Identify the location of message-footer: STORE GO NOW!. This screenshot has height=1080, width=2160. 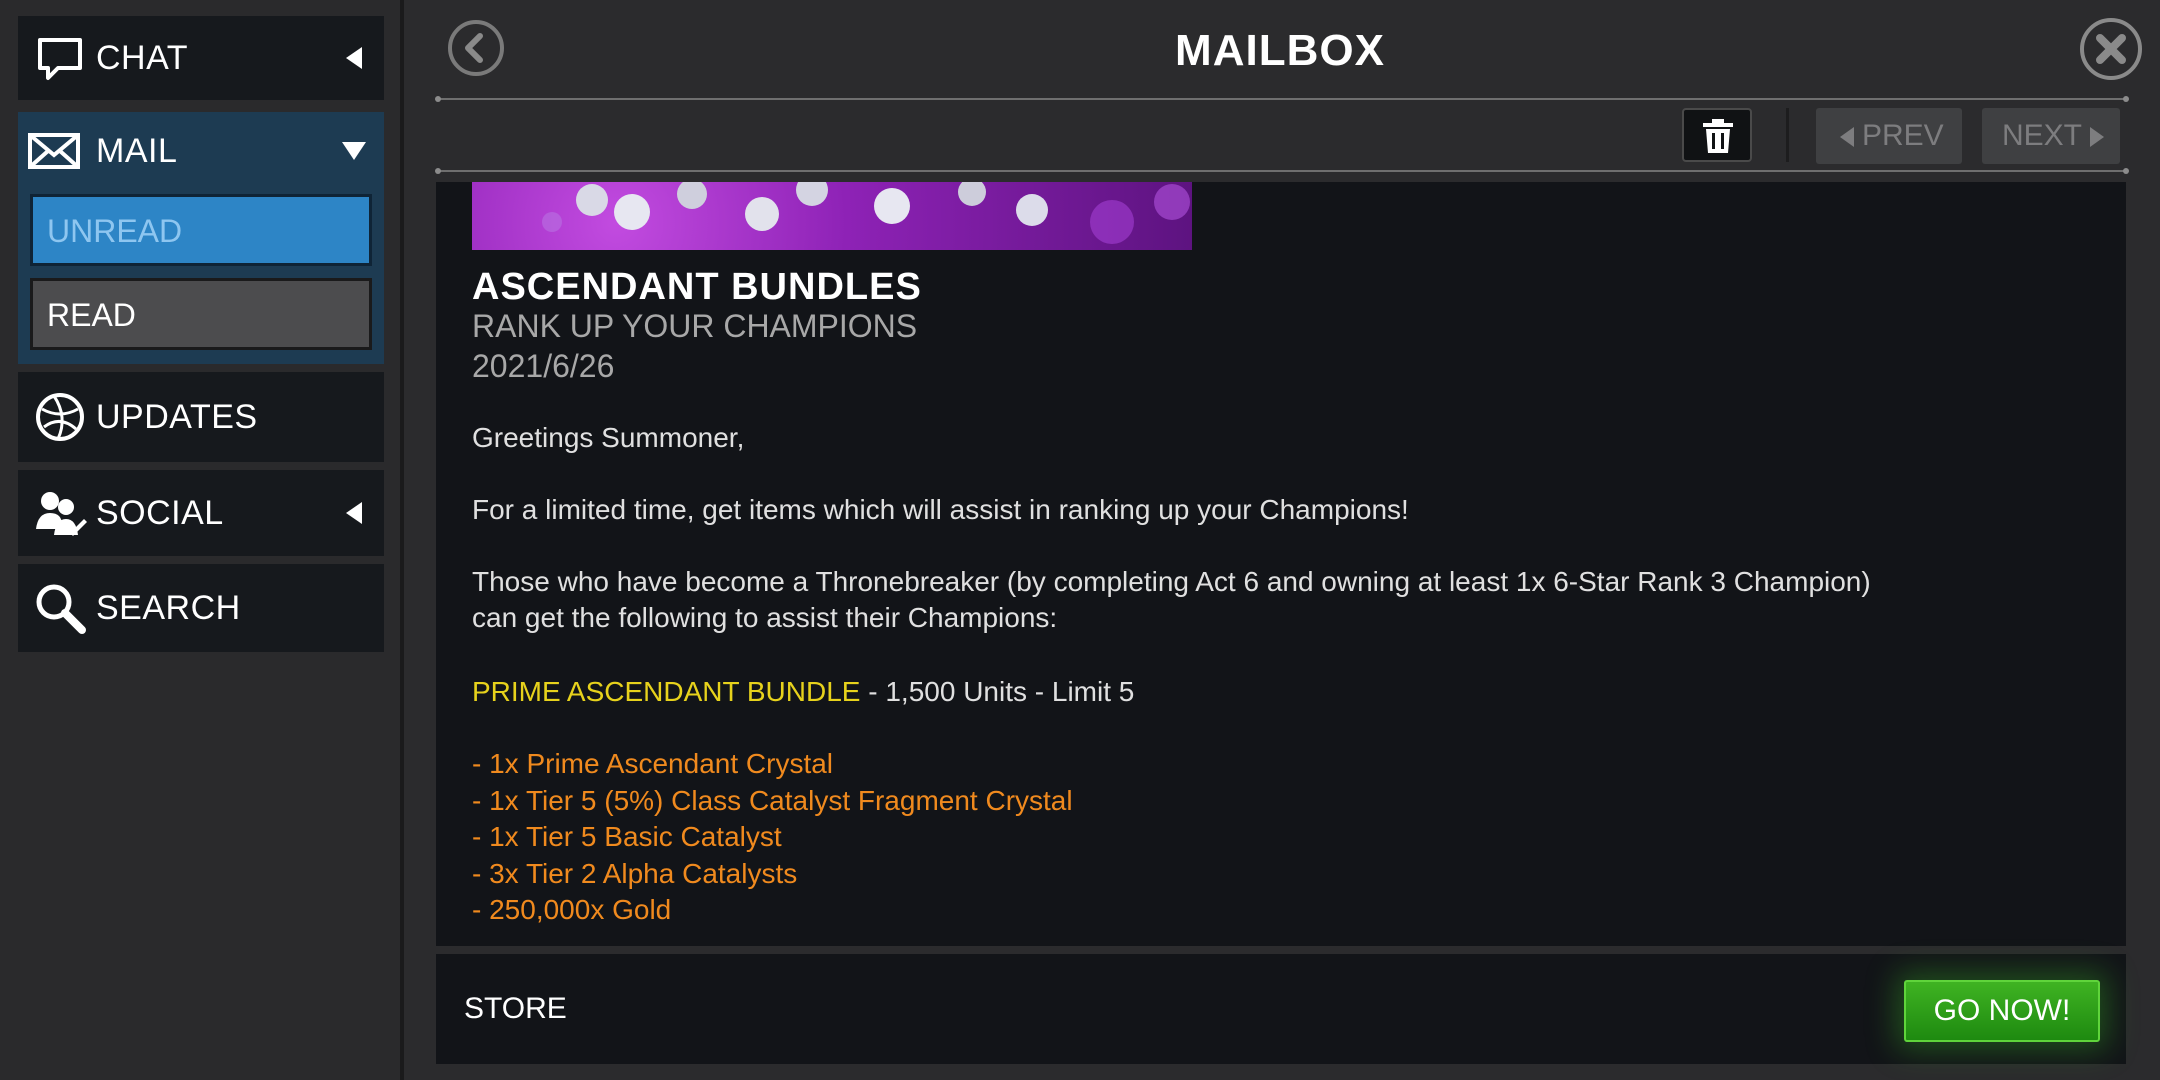
(1281, 1009).